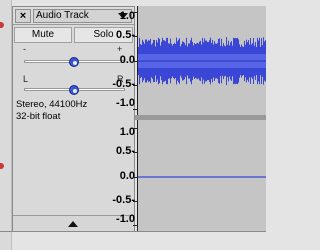  Describe the element at coordinates (26, 79) in the screenshot. I see `pan-left-label: L` at that location.